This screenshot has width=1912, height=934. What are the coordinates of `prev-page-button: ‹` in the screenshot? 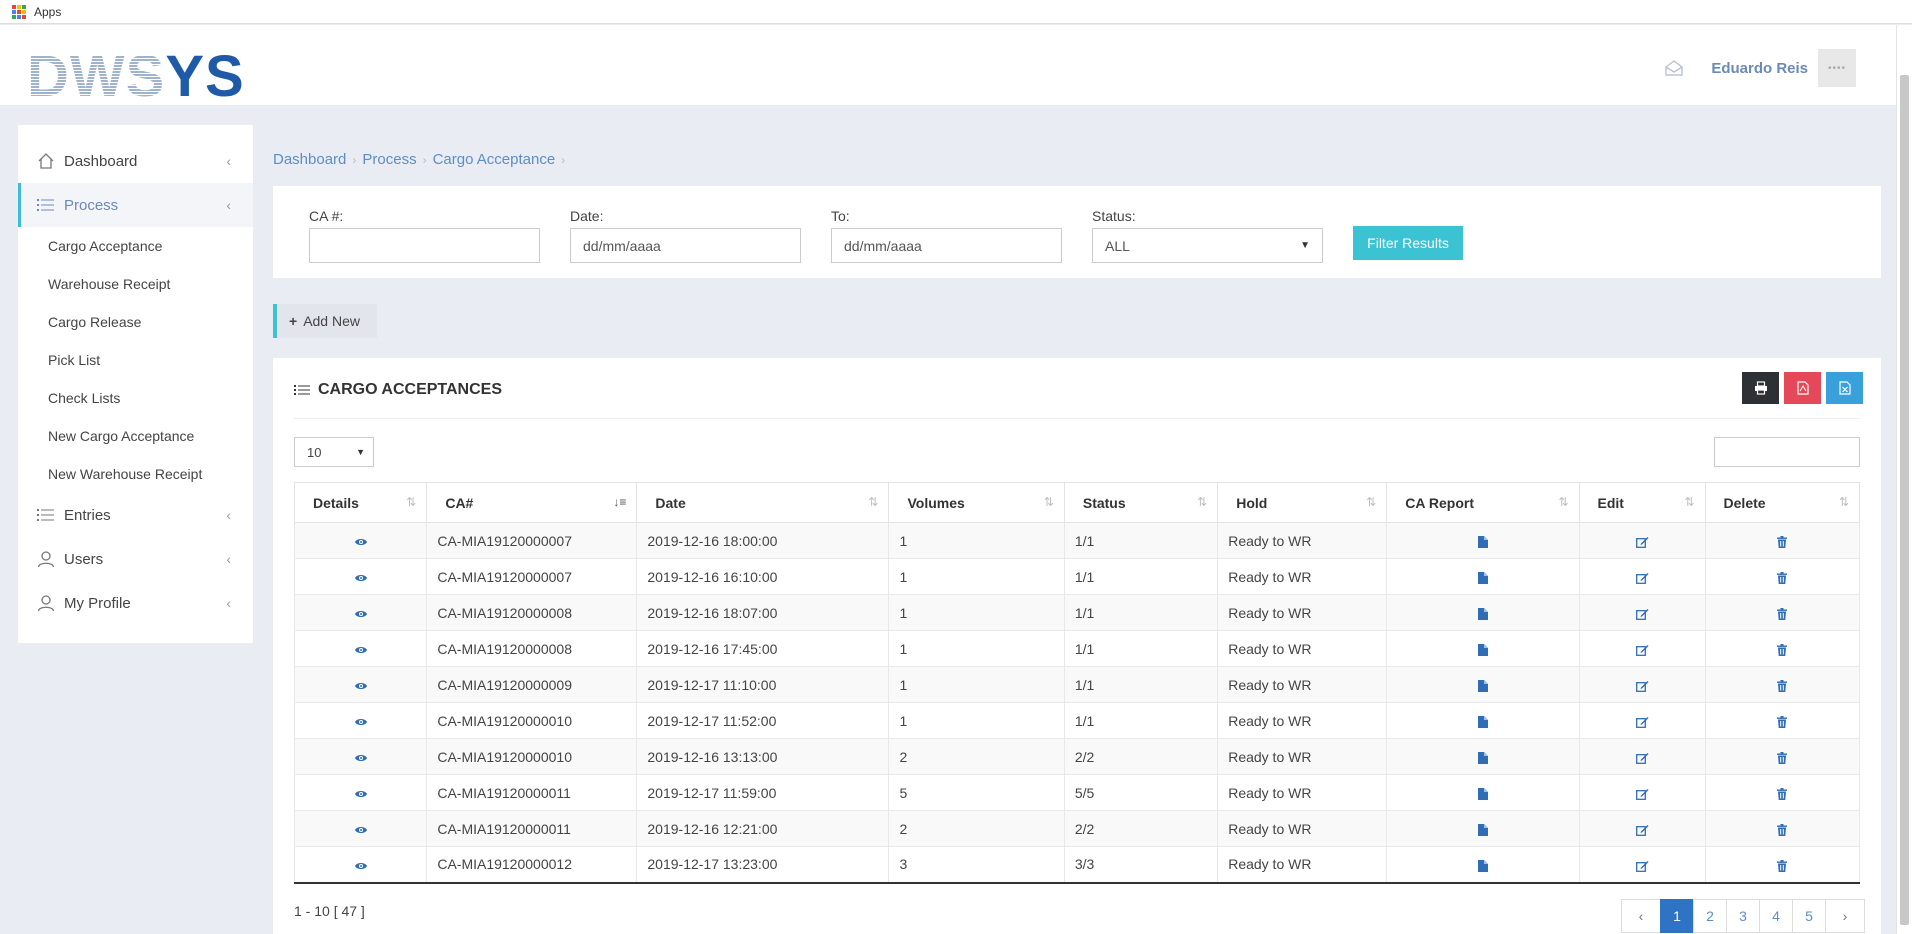 It's located at (1641, 916).